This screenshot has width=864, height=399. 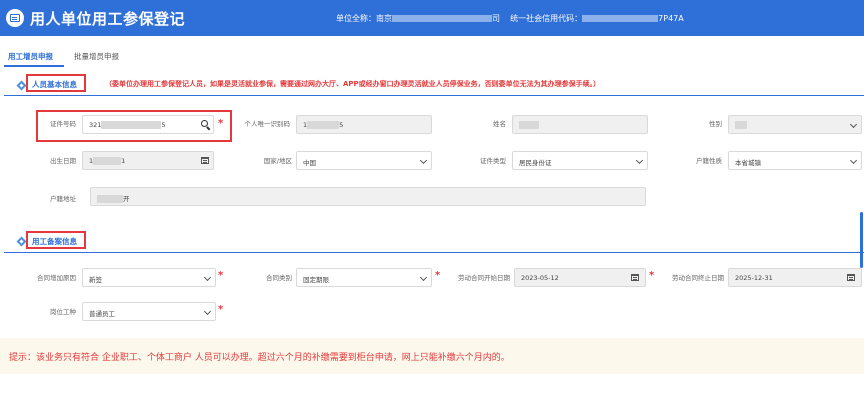 What do you see at coordinates (368, 196) in the screenshot?
I see `household-address-field: 开` at bounding box center [368, 196].